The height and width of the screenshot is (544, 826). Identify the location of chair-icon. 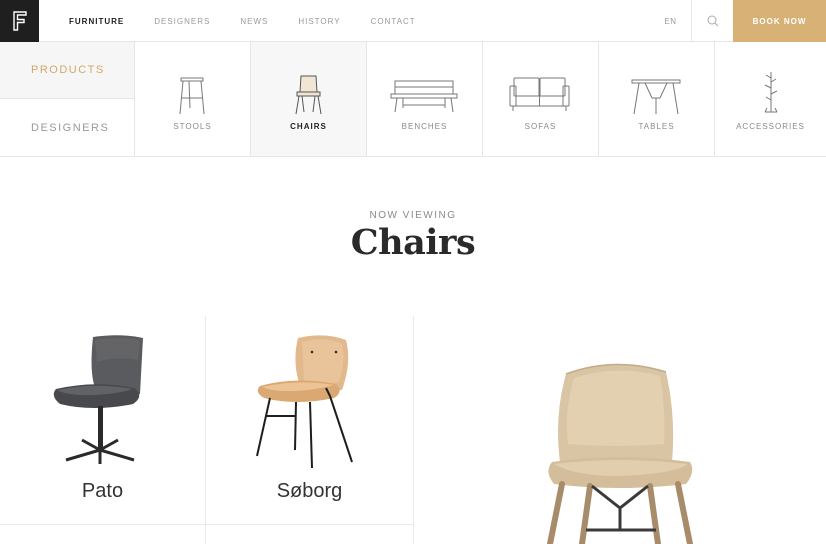
(308, 95).